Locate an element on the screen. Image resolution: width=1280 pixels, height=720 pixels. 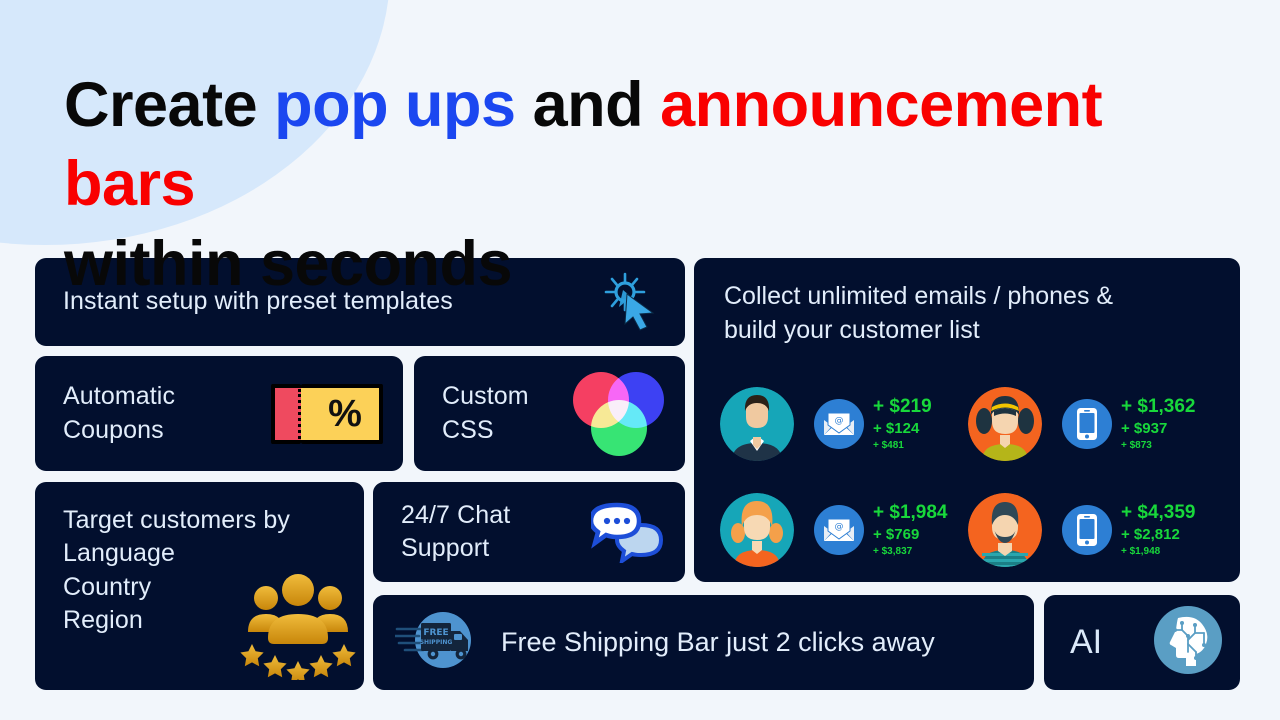
contact-entry: + $1,362 + $937 + $873 is located at coordinates (1092, 424).